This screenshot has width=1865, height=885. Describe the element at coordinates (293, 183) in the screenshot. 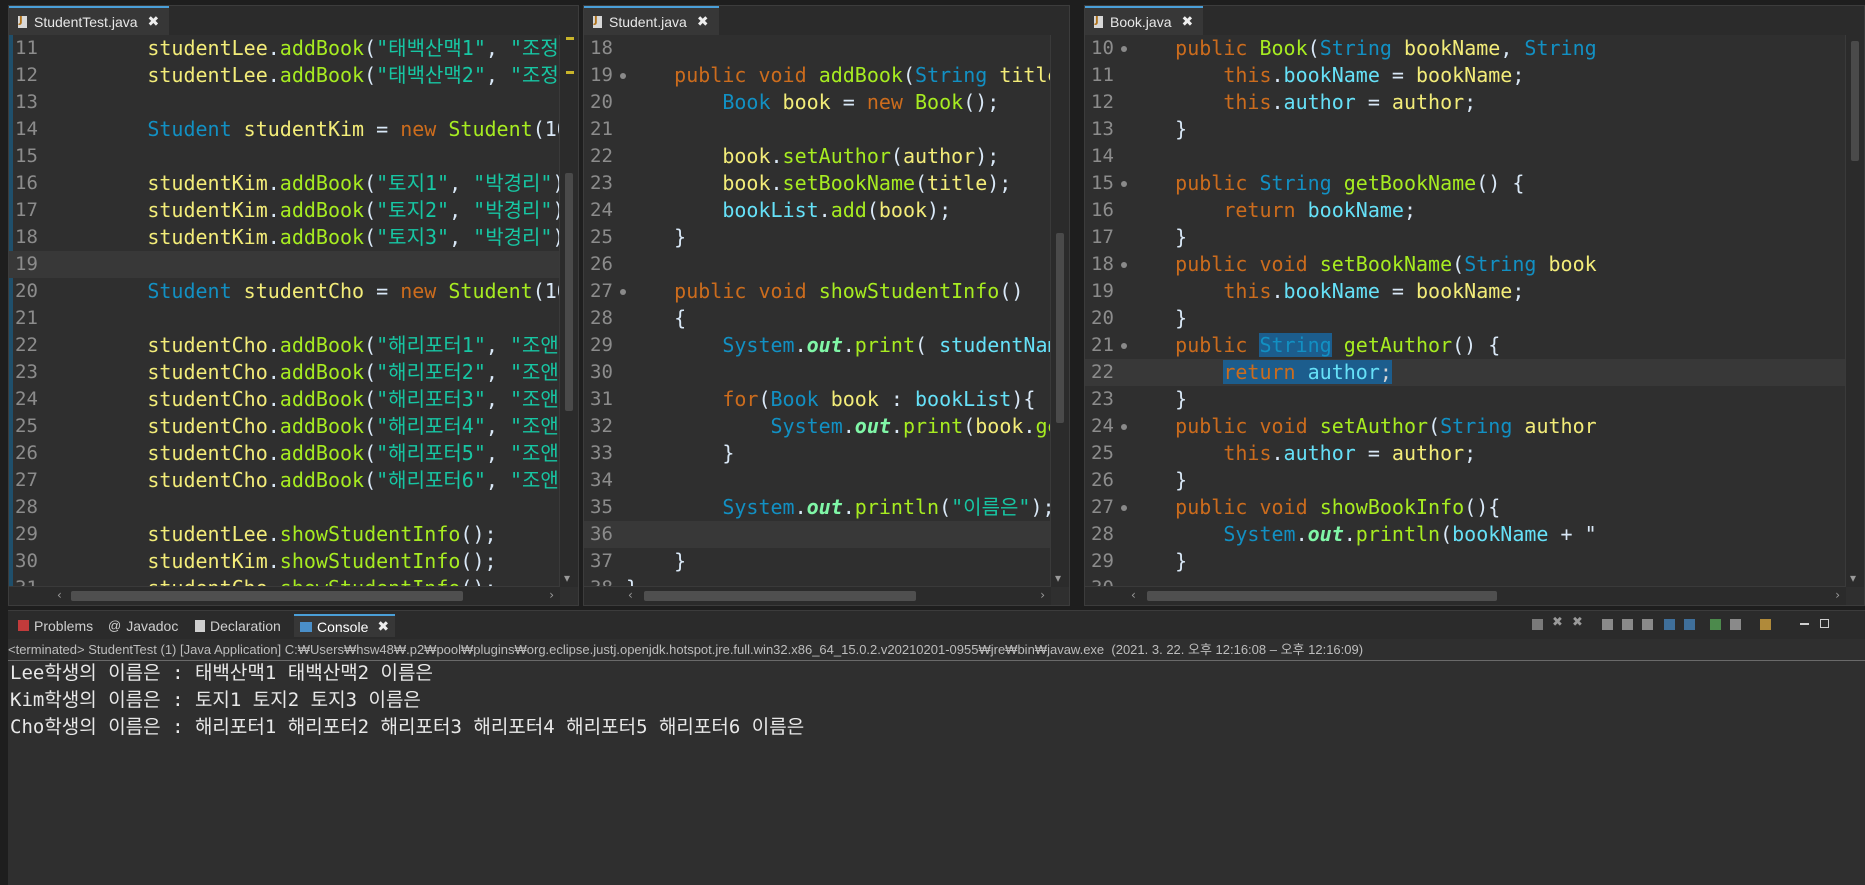

I see `code-line: 16 studentKim.addBook("토지1", "박경리");` at that location.